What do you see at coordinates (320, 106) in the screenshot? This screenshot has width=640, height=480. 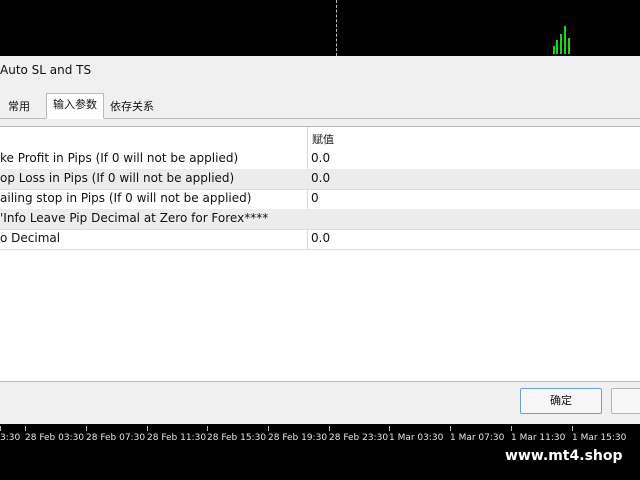 I see `tab-bar: 常用 输入参数 依存关系` at bounding box center [320, 106].